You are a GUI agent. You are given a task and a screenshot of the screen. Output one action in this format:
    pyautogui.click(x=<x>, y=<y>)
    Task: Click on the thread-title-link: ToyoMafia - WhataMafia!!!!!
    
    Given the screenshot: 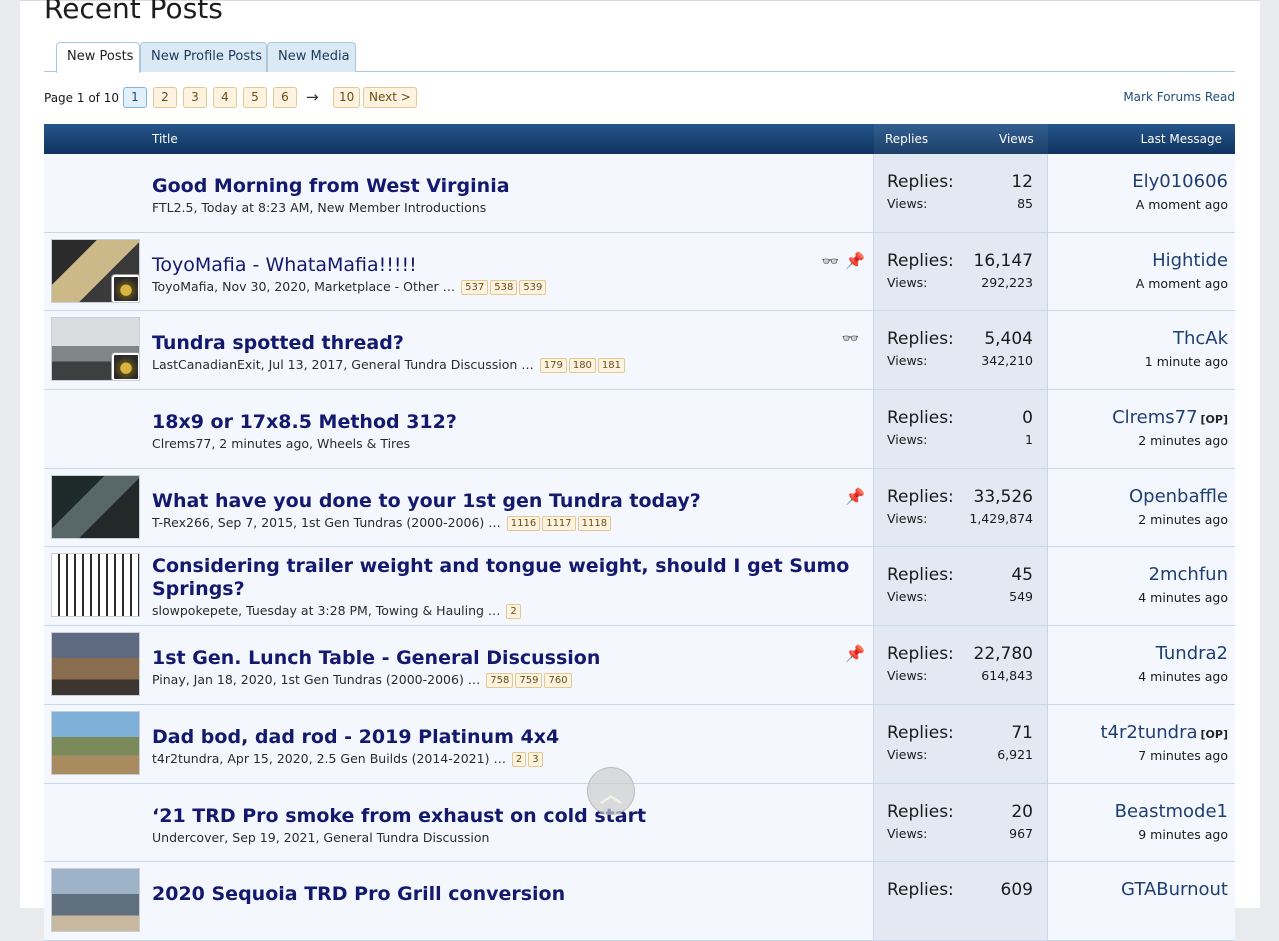 What is the action you would take?
    pyautogui.click(x=502, y=265)
    